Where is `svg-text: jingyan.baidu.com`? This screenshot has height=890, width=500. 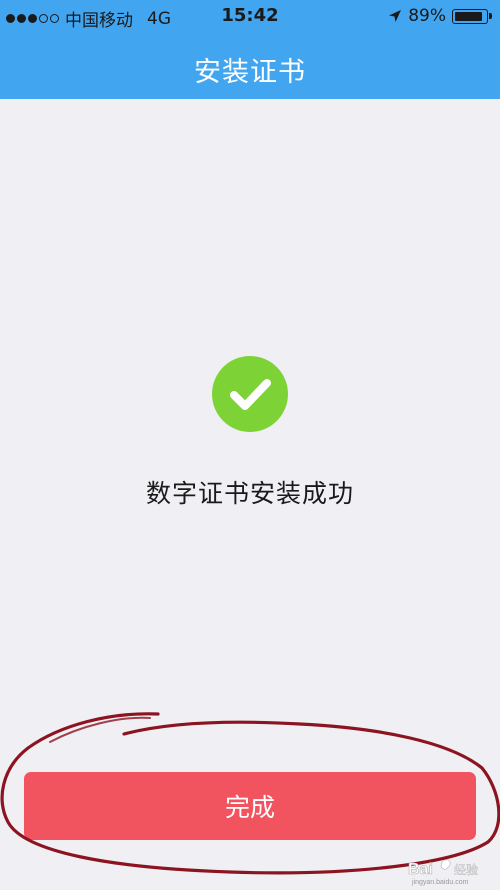 svg-text: jingyan.baidu.com is located at coordinates (440, 882).